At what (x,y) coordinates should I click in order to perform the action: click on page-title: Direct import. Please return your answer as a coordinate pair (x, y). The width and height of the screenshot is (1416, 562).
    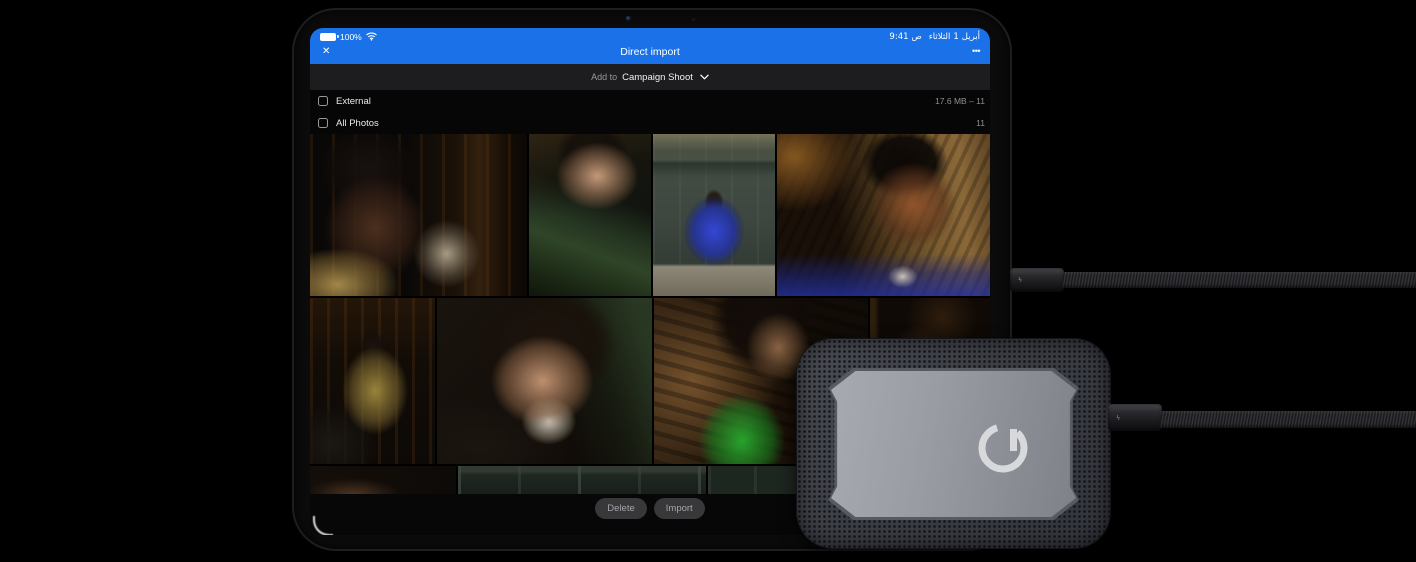
    Looking at the image, I should click on (650, 52).